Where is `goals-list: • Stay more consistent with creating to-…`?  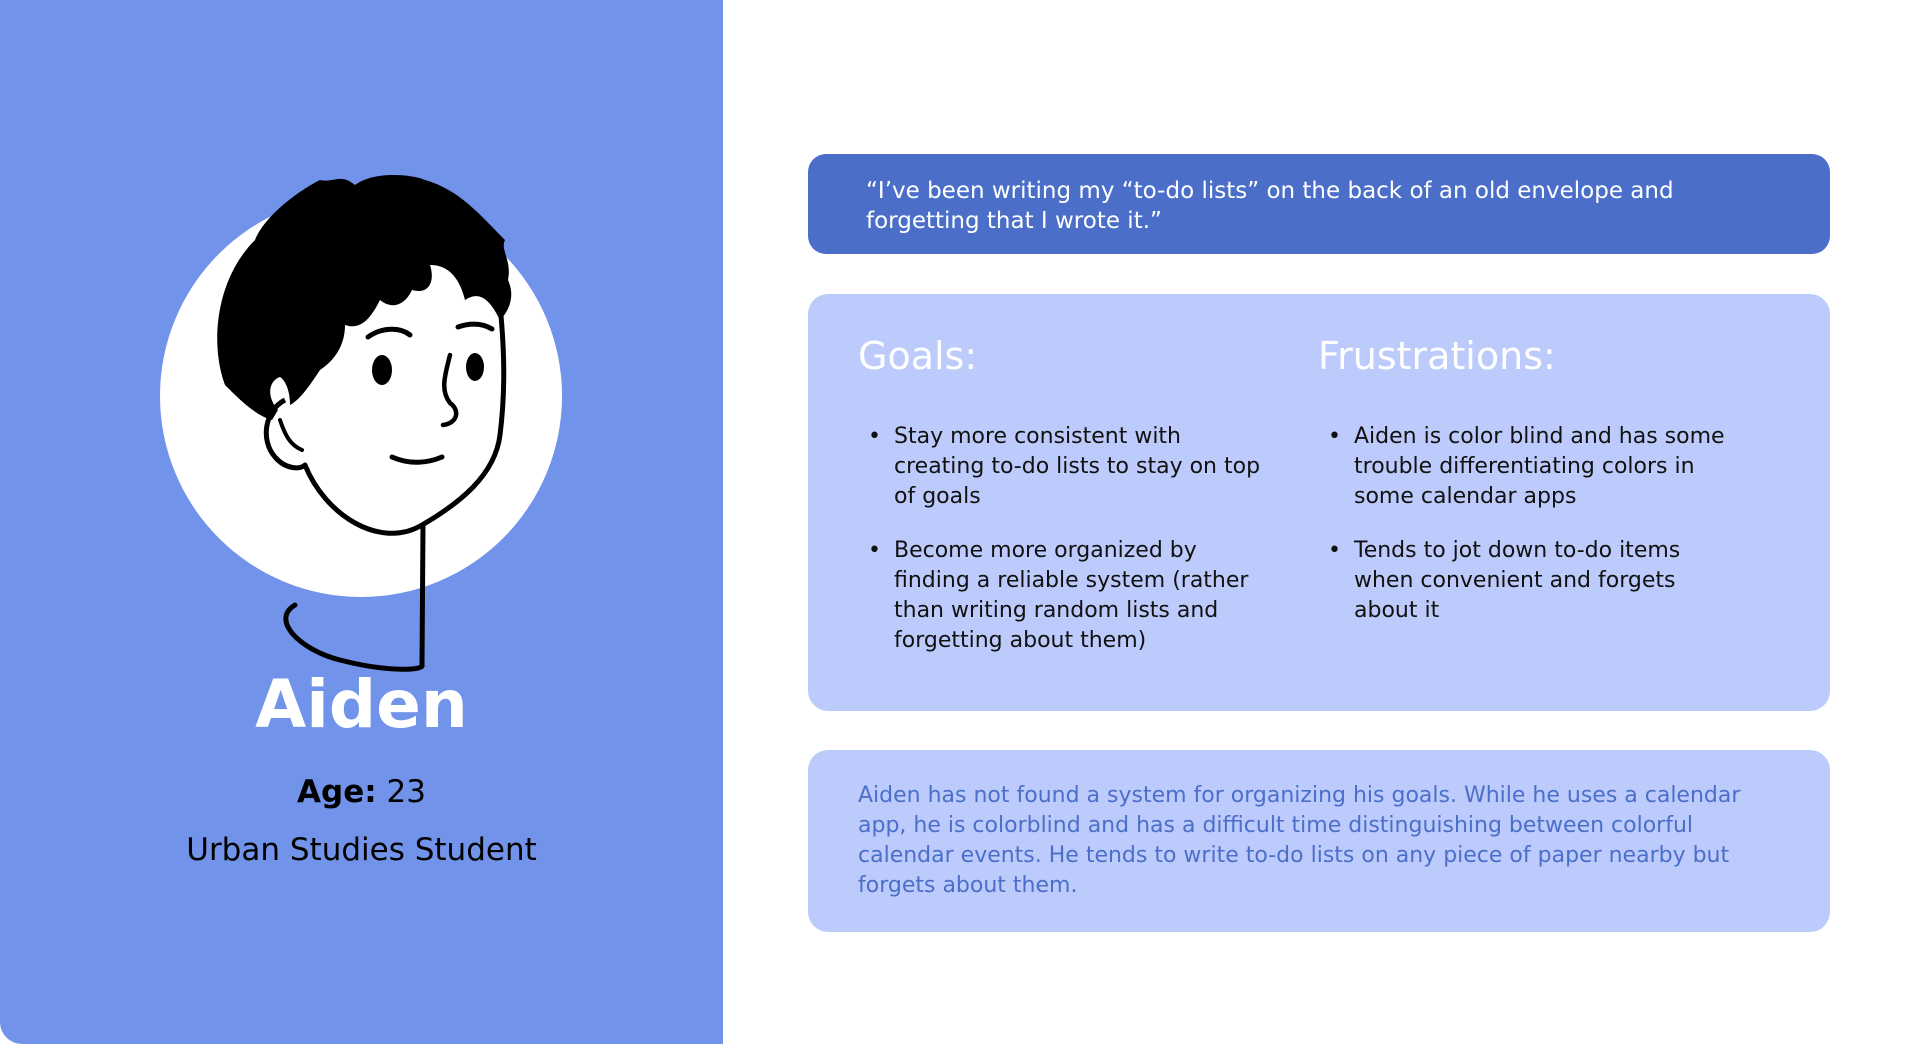
goals-list: • Stay more consistent with creating to-… is located at coordinates (1068, 539).